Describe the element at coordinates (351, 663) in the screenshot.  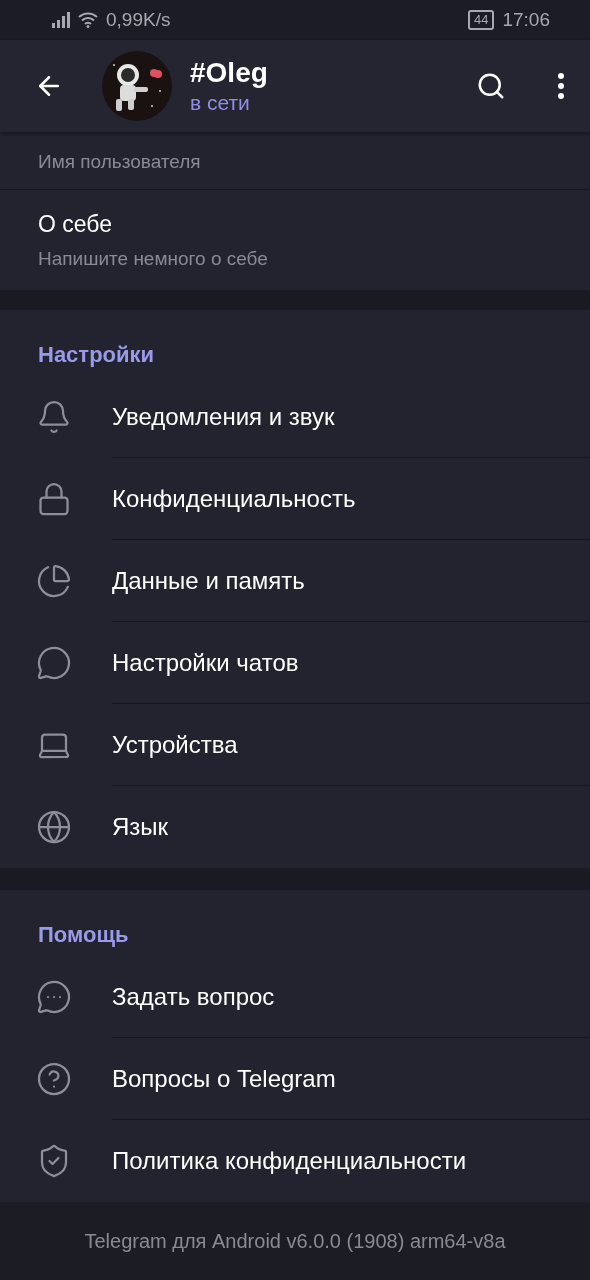
I see `menu-item: Настройки чатов` at that location.